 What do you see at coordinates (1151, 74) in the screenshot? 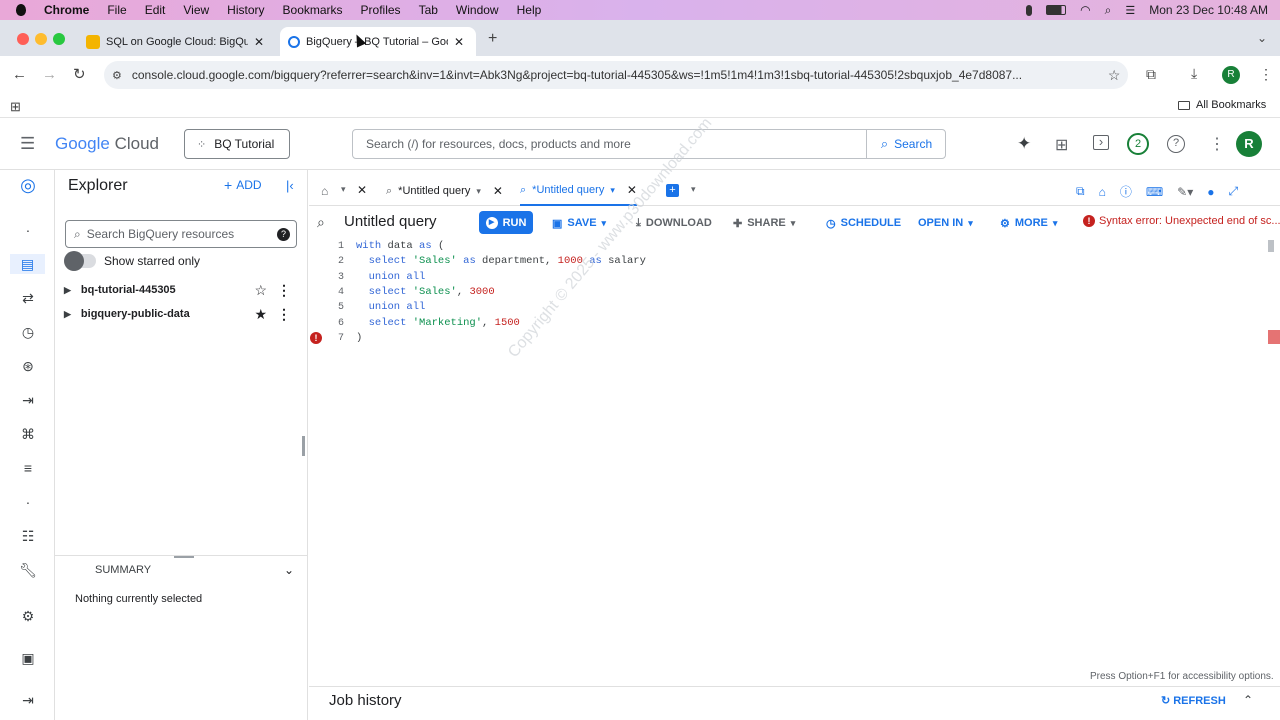
I see `extensions-icon: ⧉` at bounding box center [1151, 74].